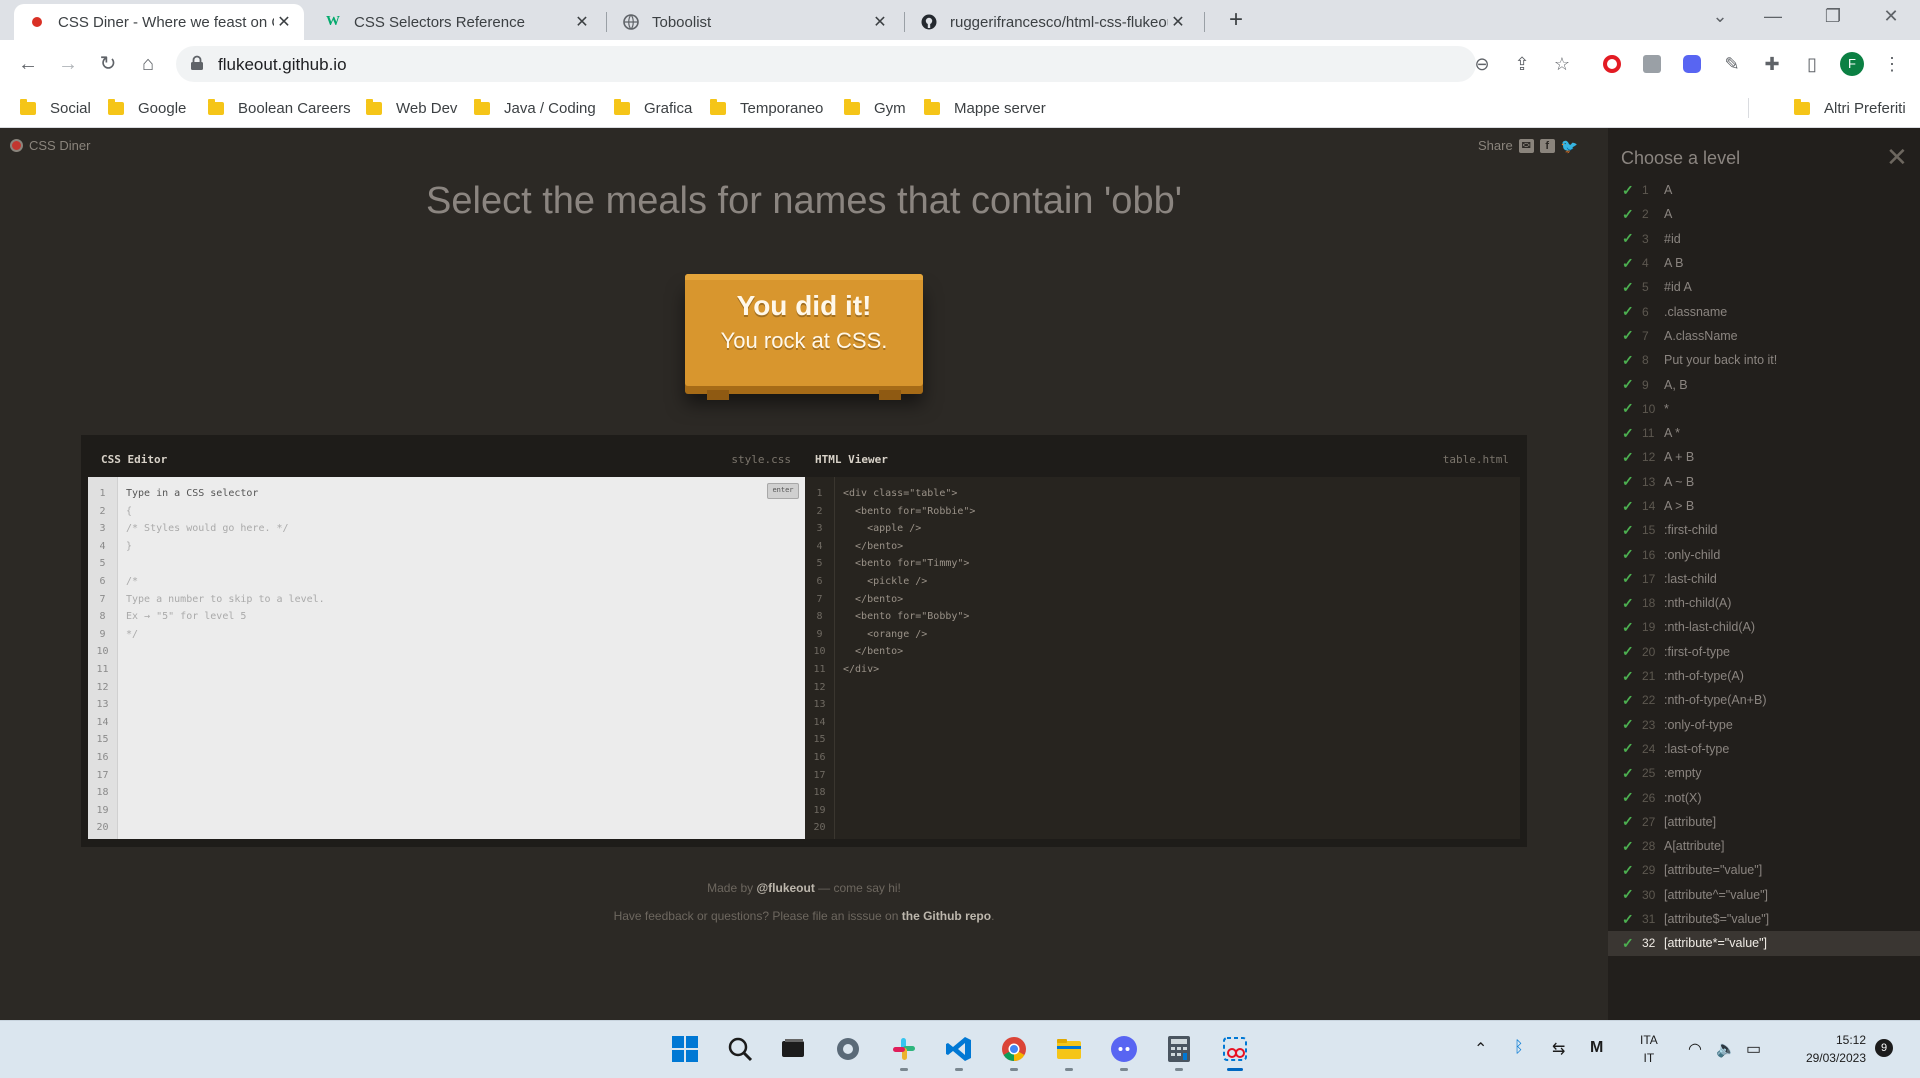 The image size is (1920, 1078). I want to click on level-item: ✓ 25:empty, so click(1764, 773).